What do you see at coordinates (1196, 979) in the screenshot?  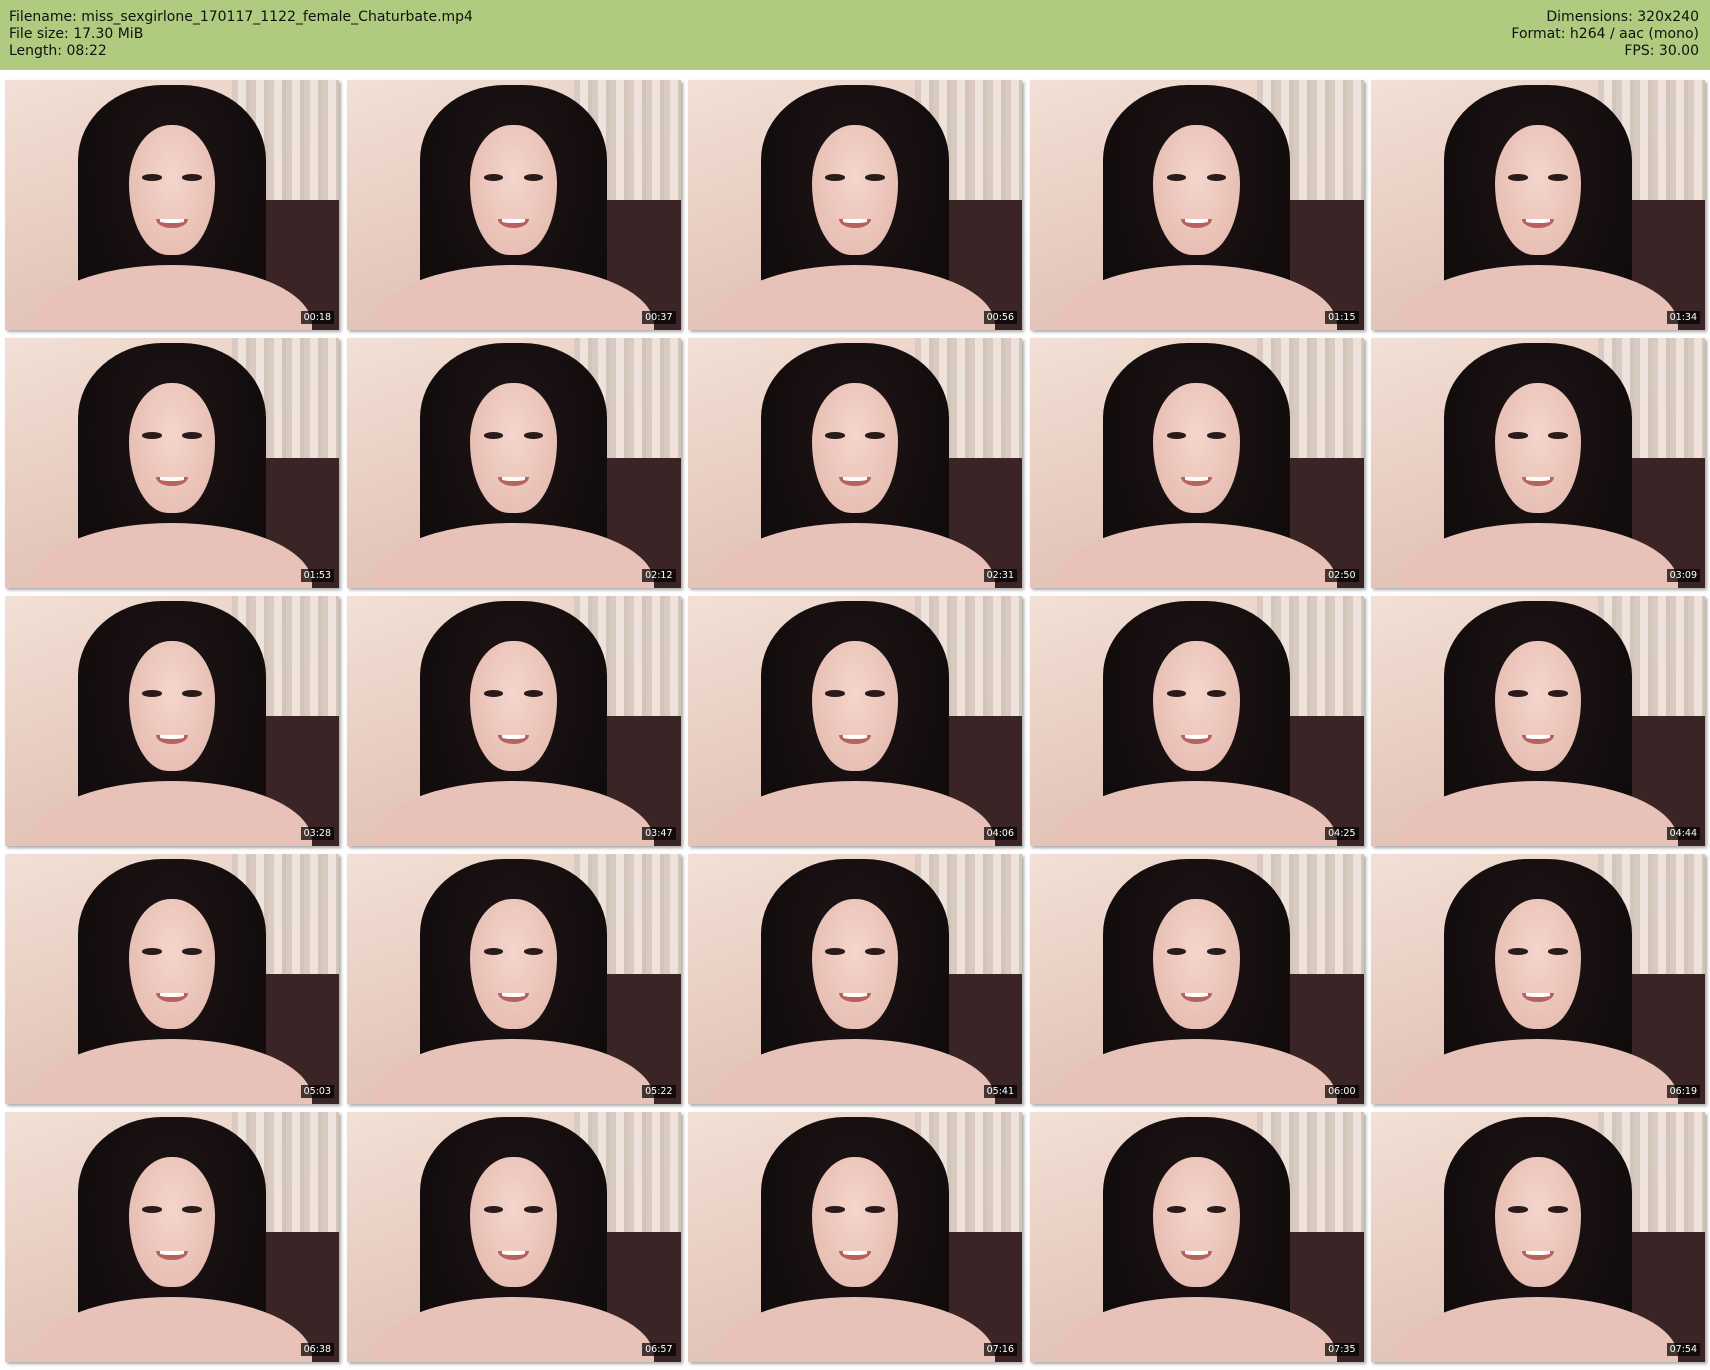 I see `video-thumbnail: 06:00` at bounding box center [1196, 979].